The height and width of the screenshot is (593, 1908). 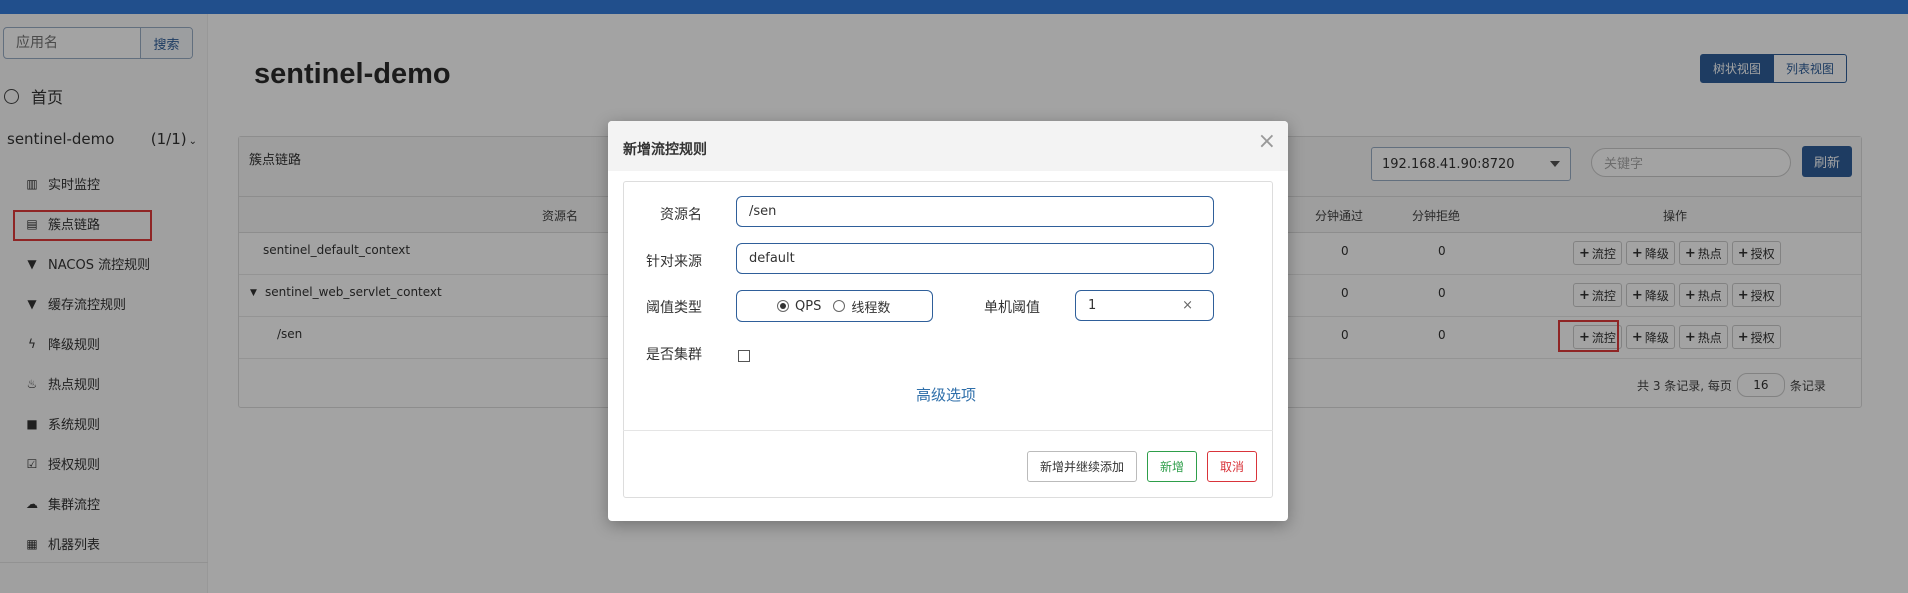 What do you see at coordinates (839, 306) in the screenshot?
I see `radio-threads` at bounding box center [839, 306].